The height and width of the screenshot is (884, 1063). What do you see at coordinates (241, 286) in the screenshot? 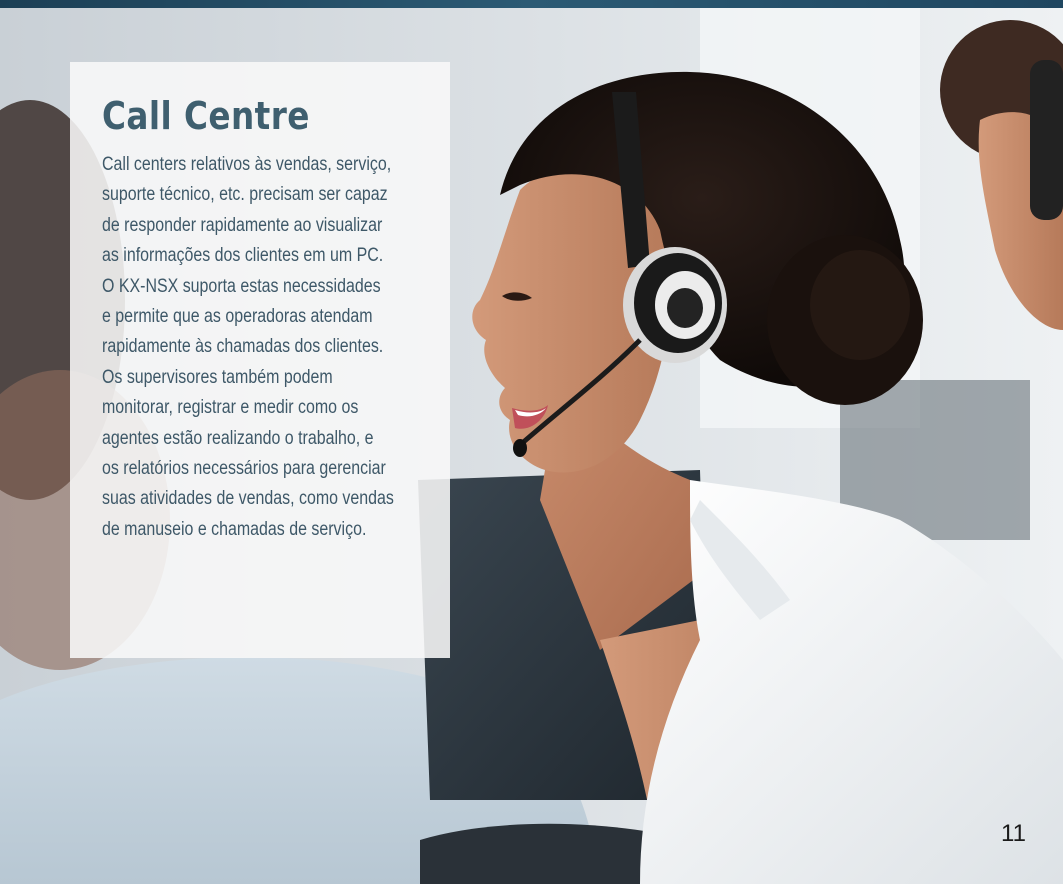
I see `body-line: O KX-NSX suporta estas necessidades` at bounding box center [241, 286].